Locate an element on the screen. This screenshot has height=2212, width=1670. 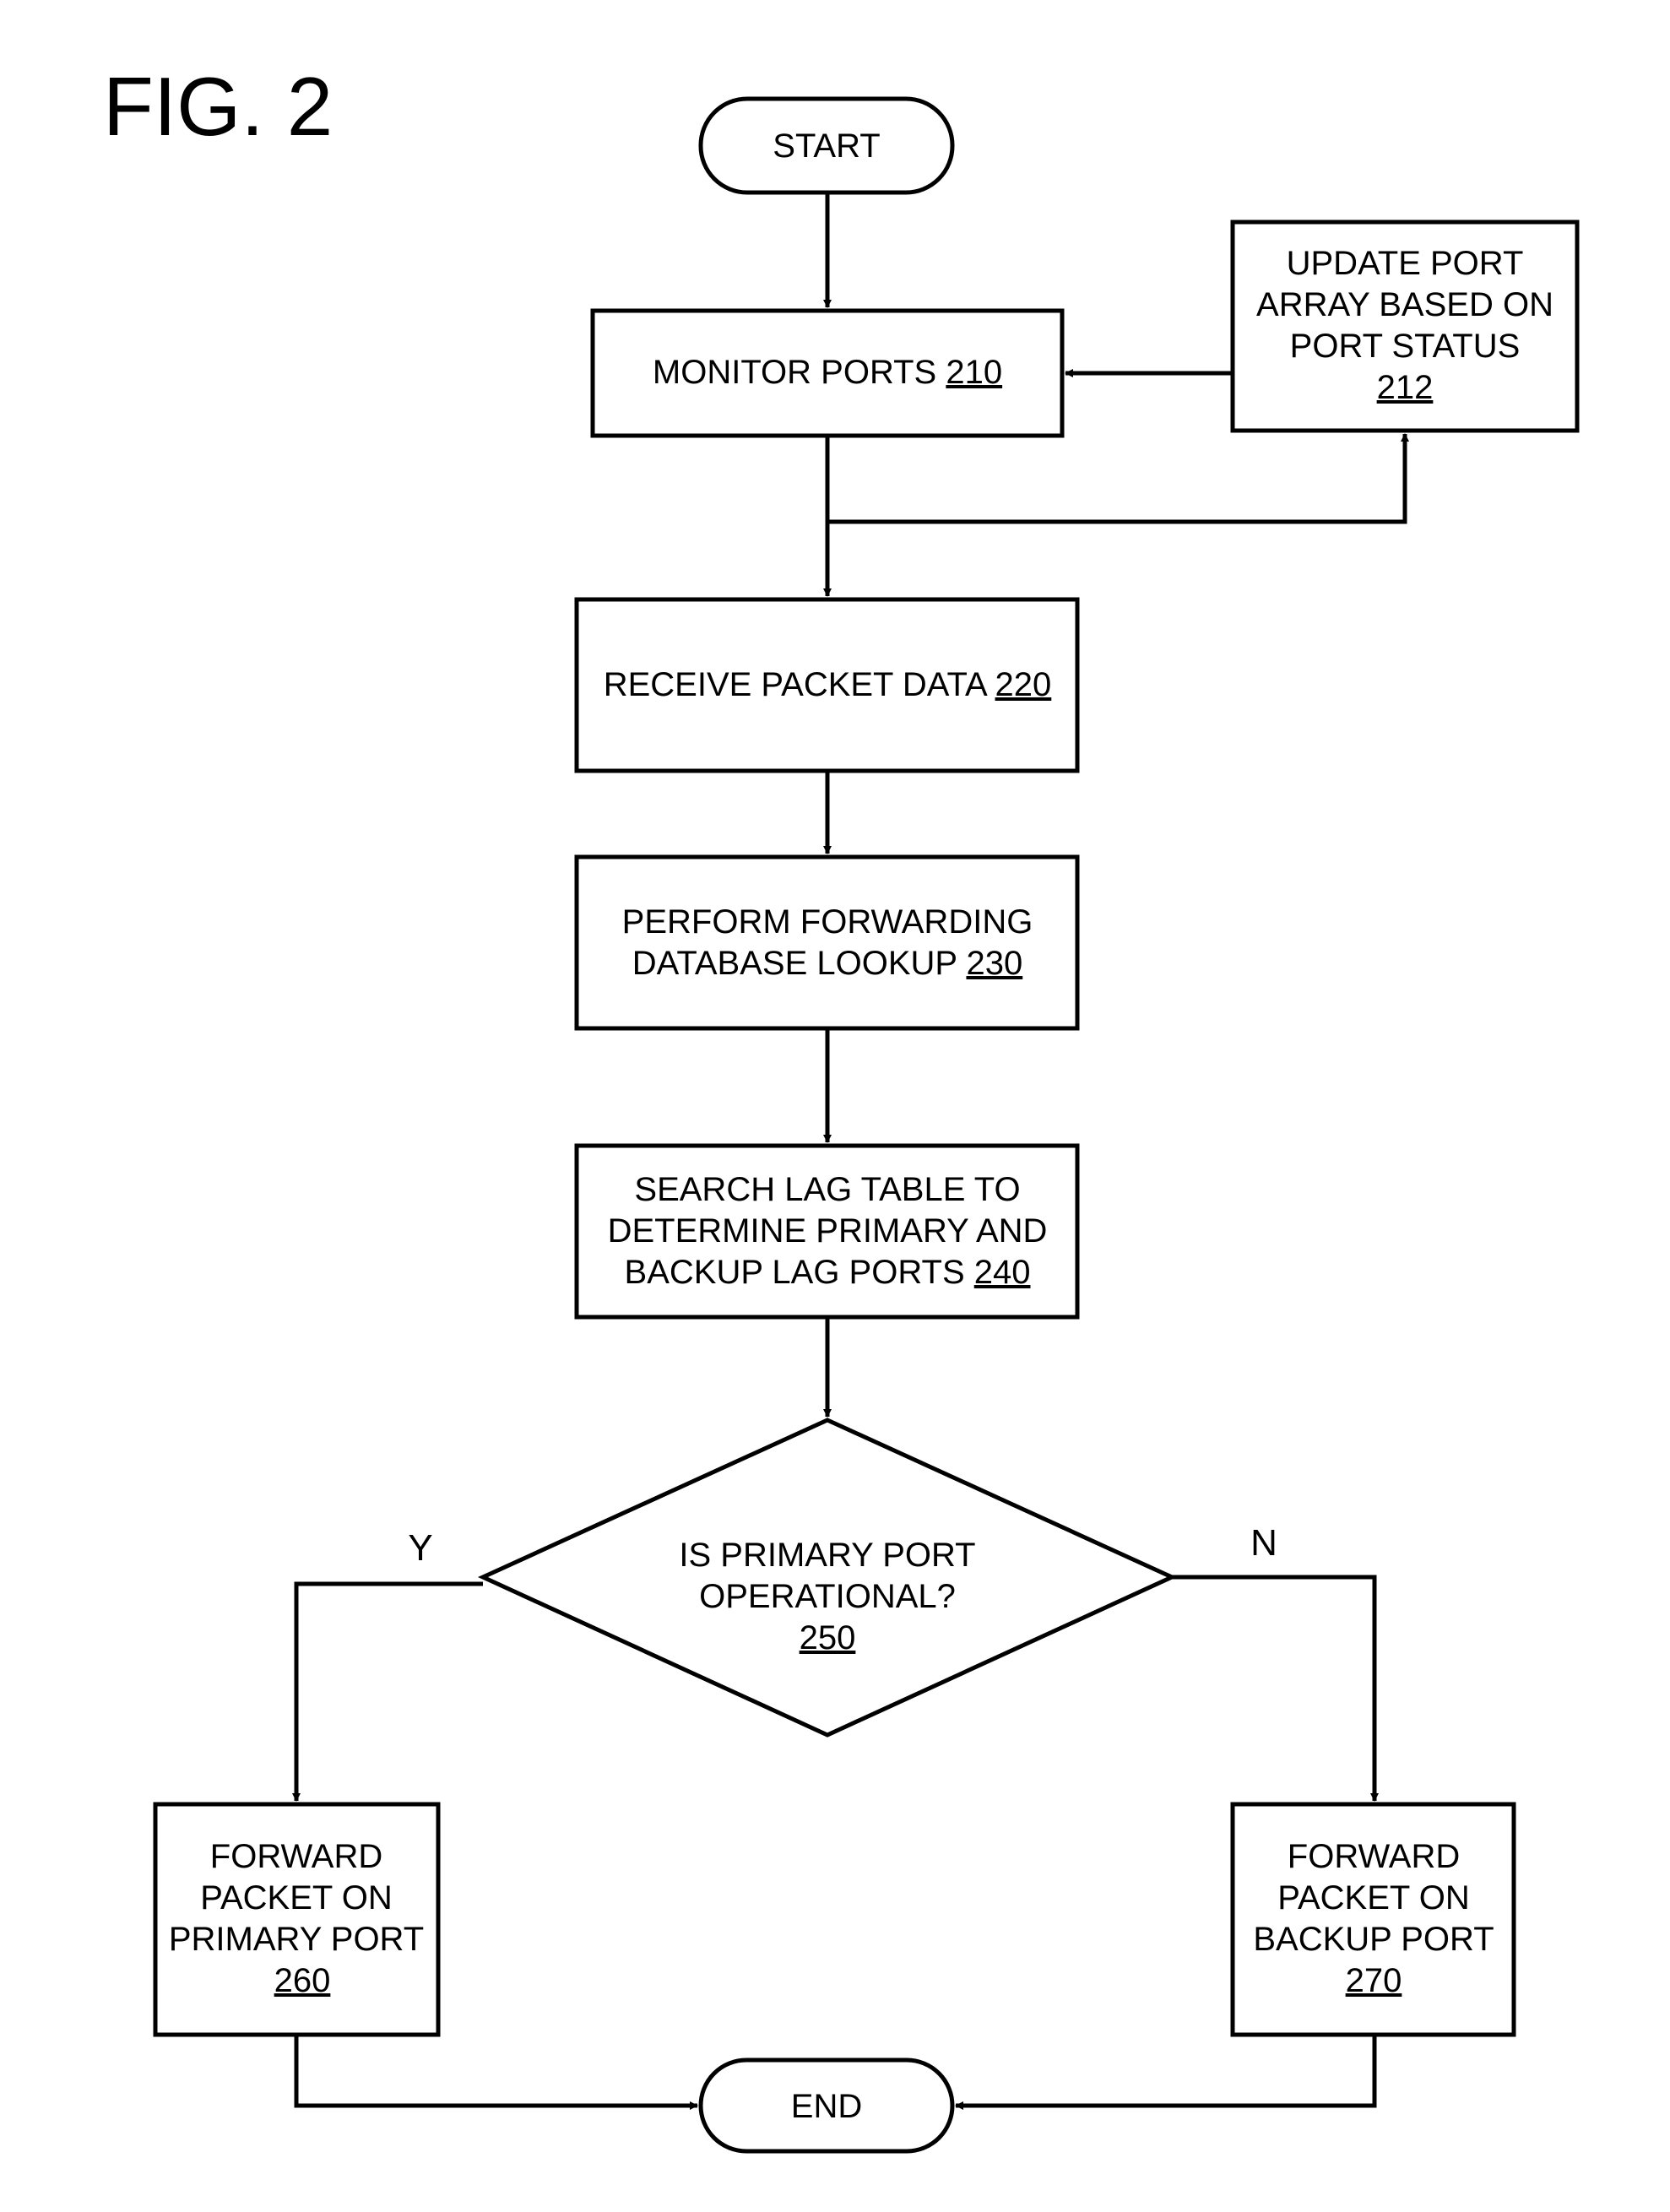
figure-label: FIG. 2 is located at coordinates (218, 106).